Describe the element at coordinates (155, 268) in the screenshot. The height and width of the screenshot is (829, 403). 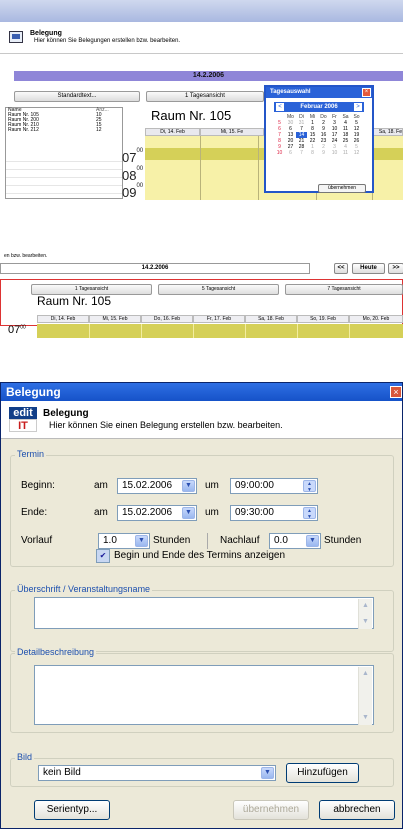
I see `date-field: 14.2.2006` at that location.